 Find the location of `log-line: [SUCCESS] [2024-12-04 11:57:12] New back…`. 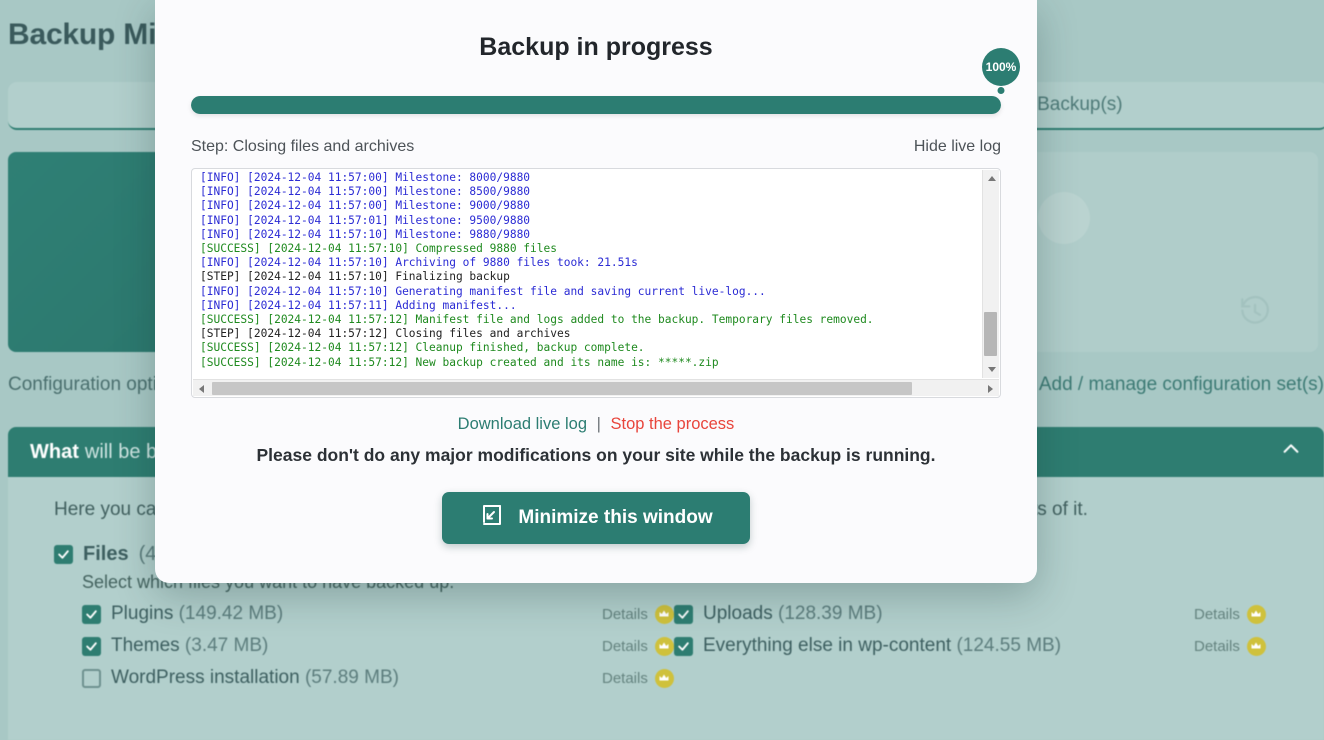

log-line: [SUCCESS] [2024-12-04 11:57:12] New back… is located at coordinates (459, 362).